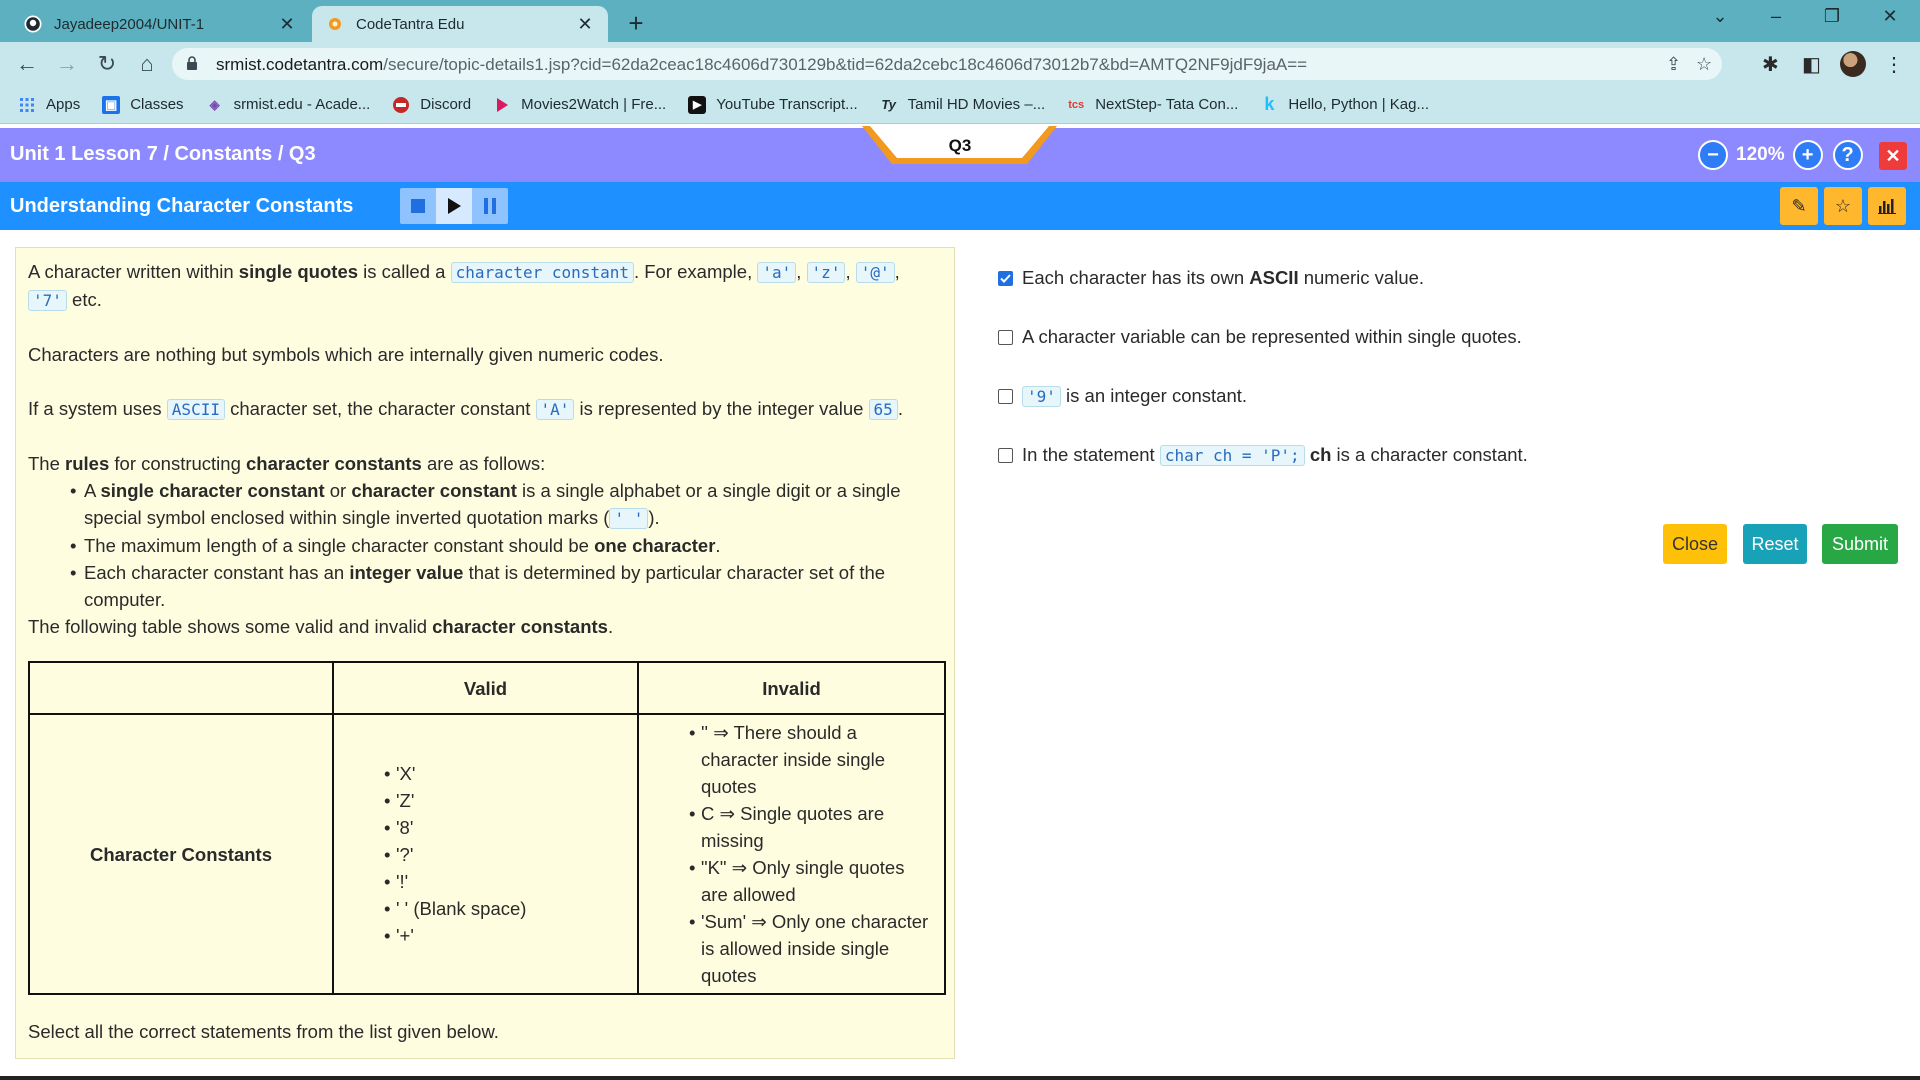  I want to click on tab-search-chevron-icon: ⌄, so click(1720, 16).